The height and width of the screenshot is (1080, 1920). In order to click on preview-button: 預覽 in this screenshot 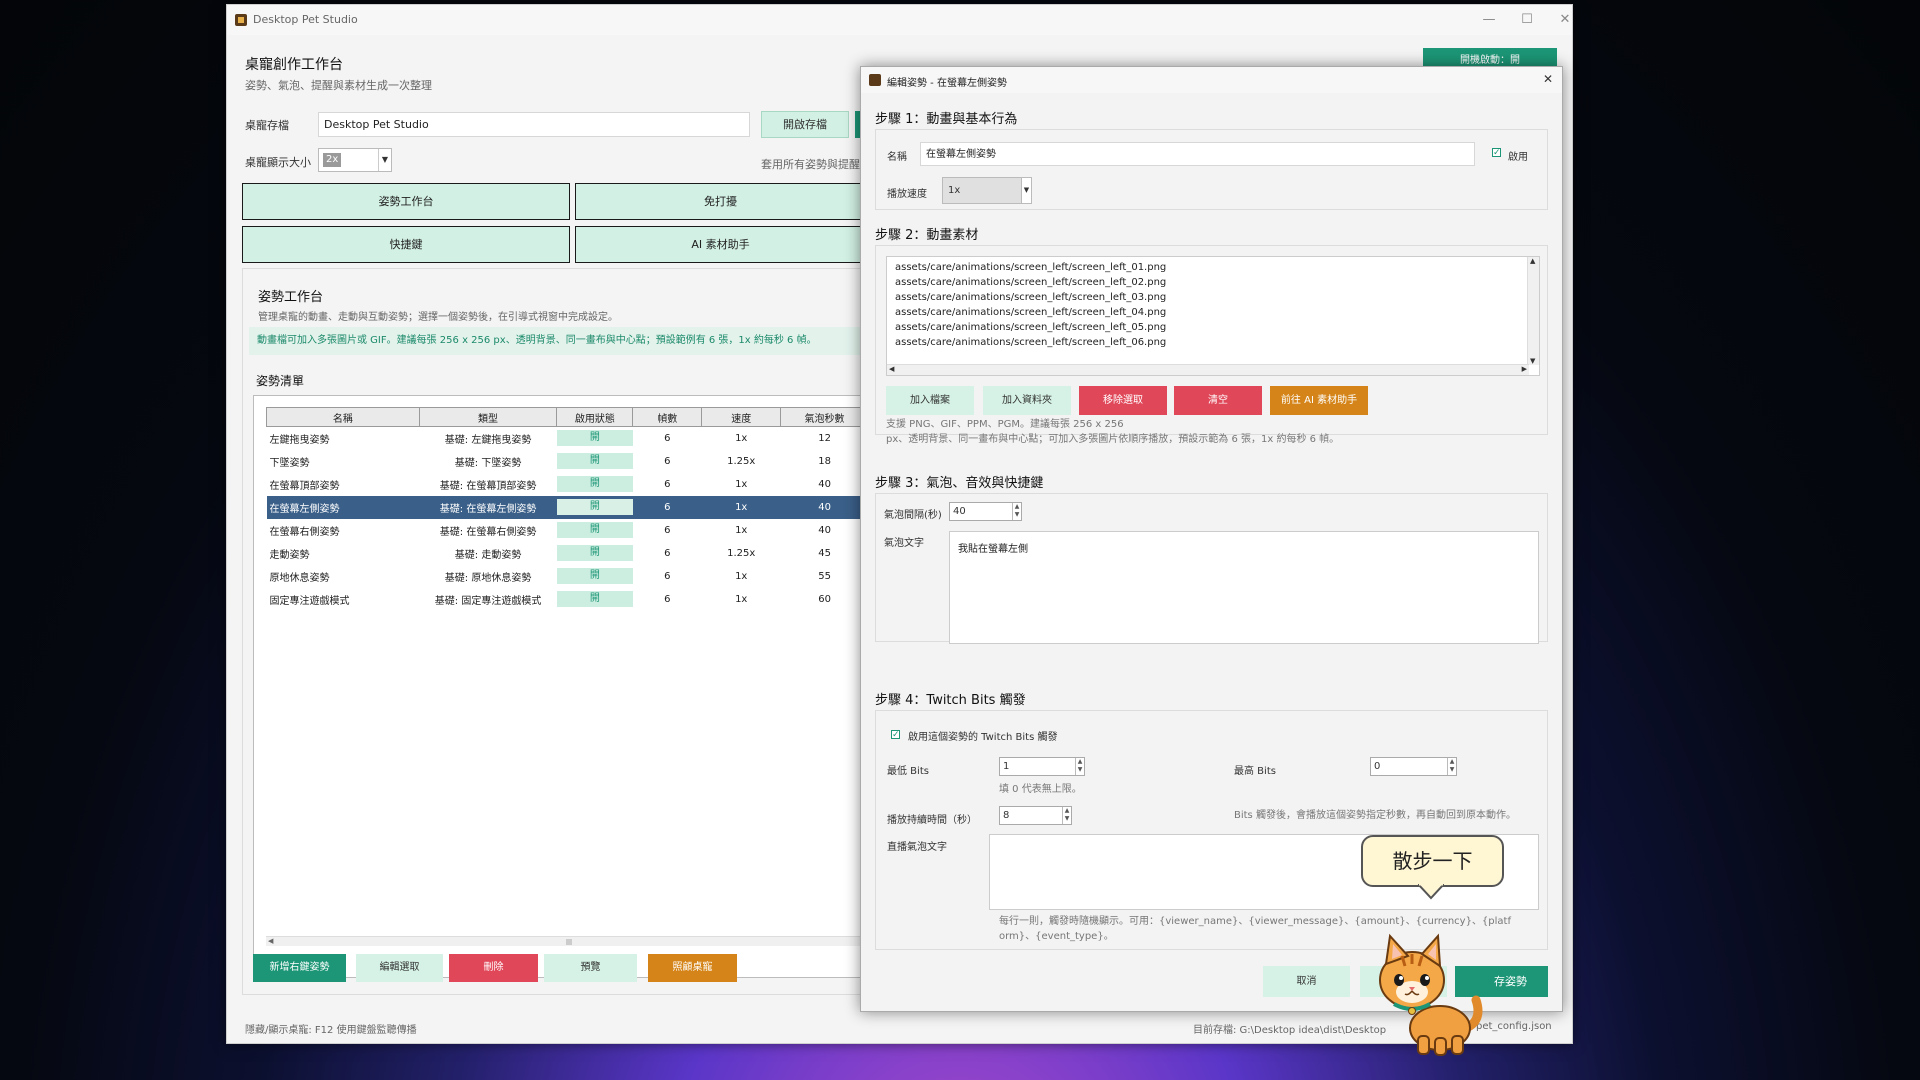, I will do `click(590, 968)`.